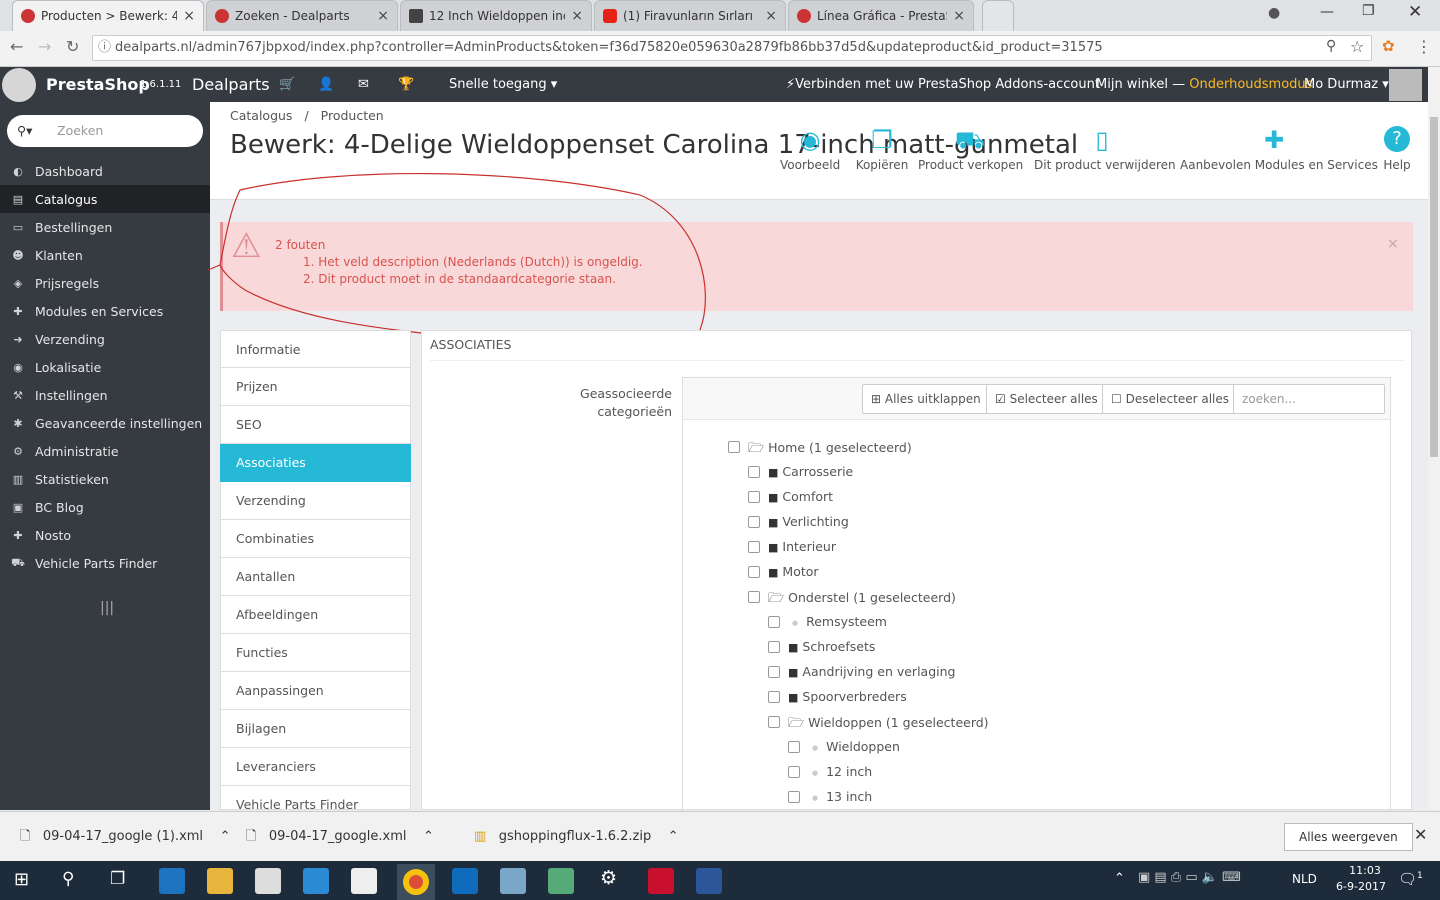 This screenshot has width=1440, height=900. I want to click on toolbar-button-dit-product-verwijderen: ▯ Dit product verwijderen, so click(1105, 149).